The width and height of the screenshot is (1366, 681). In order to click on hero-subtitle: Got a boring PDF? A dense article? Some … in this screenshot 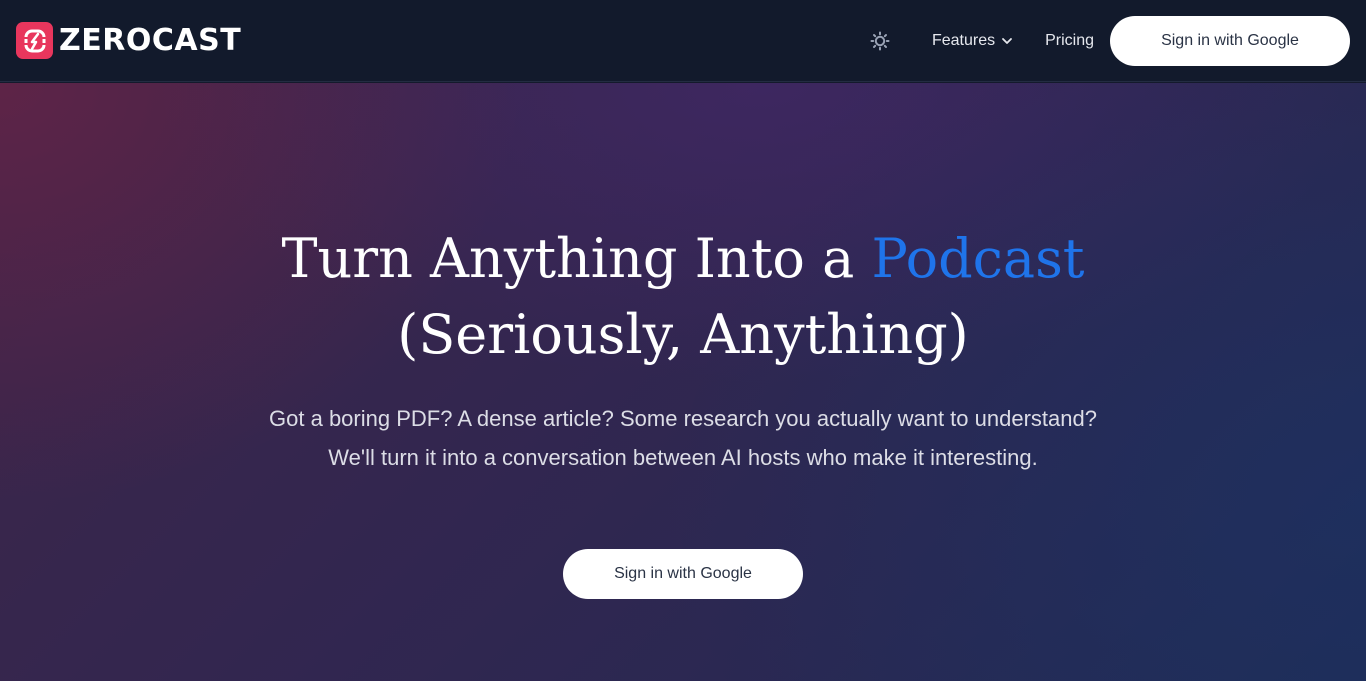, I will do `click(683, 438)`.